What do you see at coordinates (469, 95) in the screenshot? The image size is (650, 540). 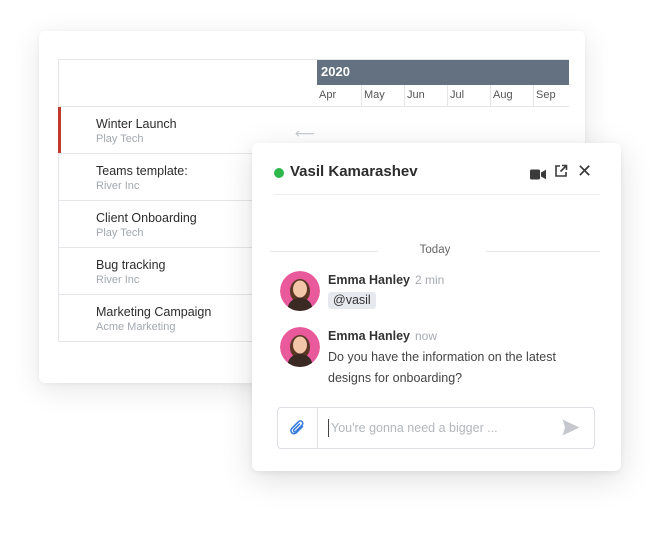 I see `month-label: Jul` at bounding box center [469, 95].